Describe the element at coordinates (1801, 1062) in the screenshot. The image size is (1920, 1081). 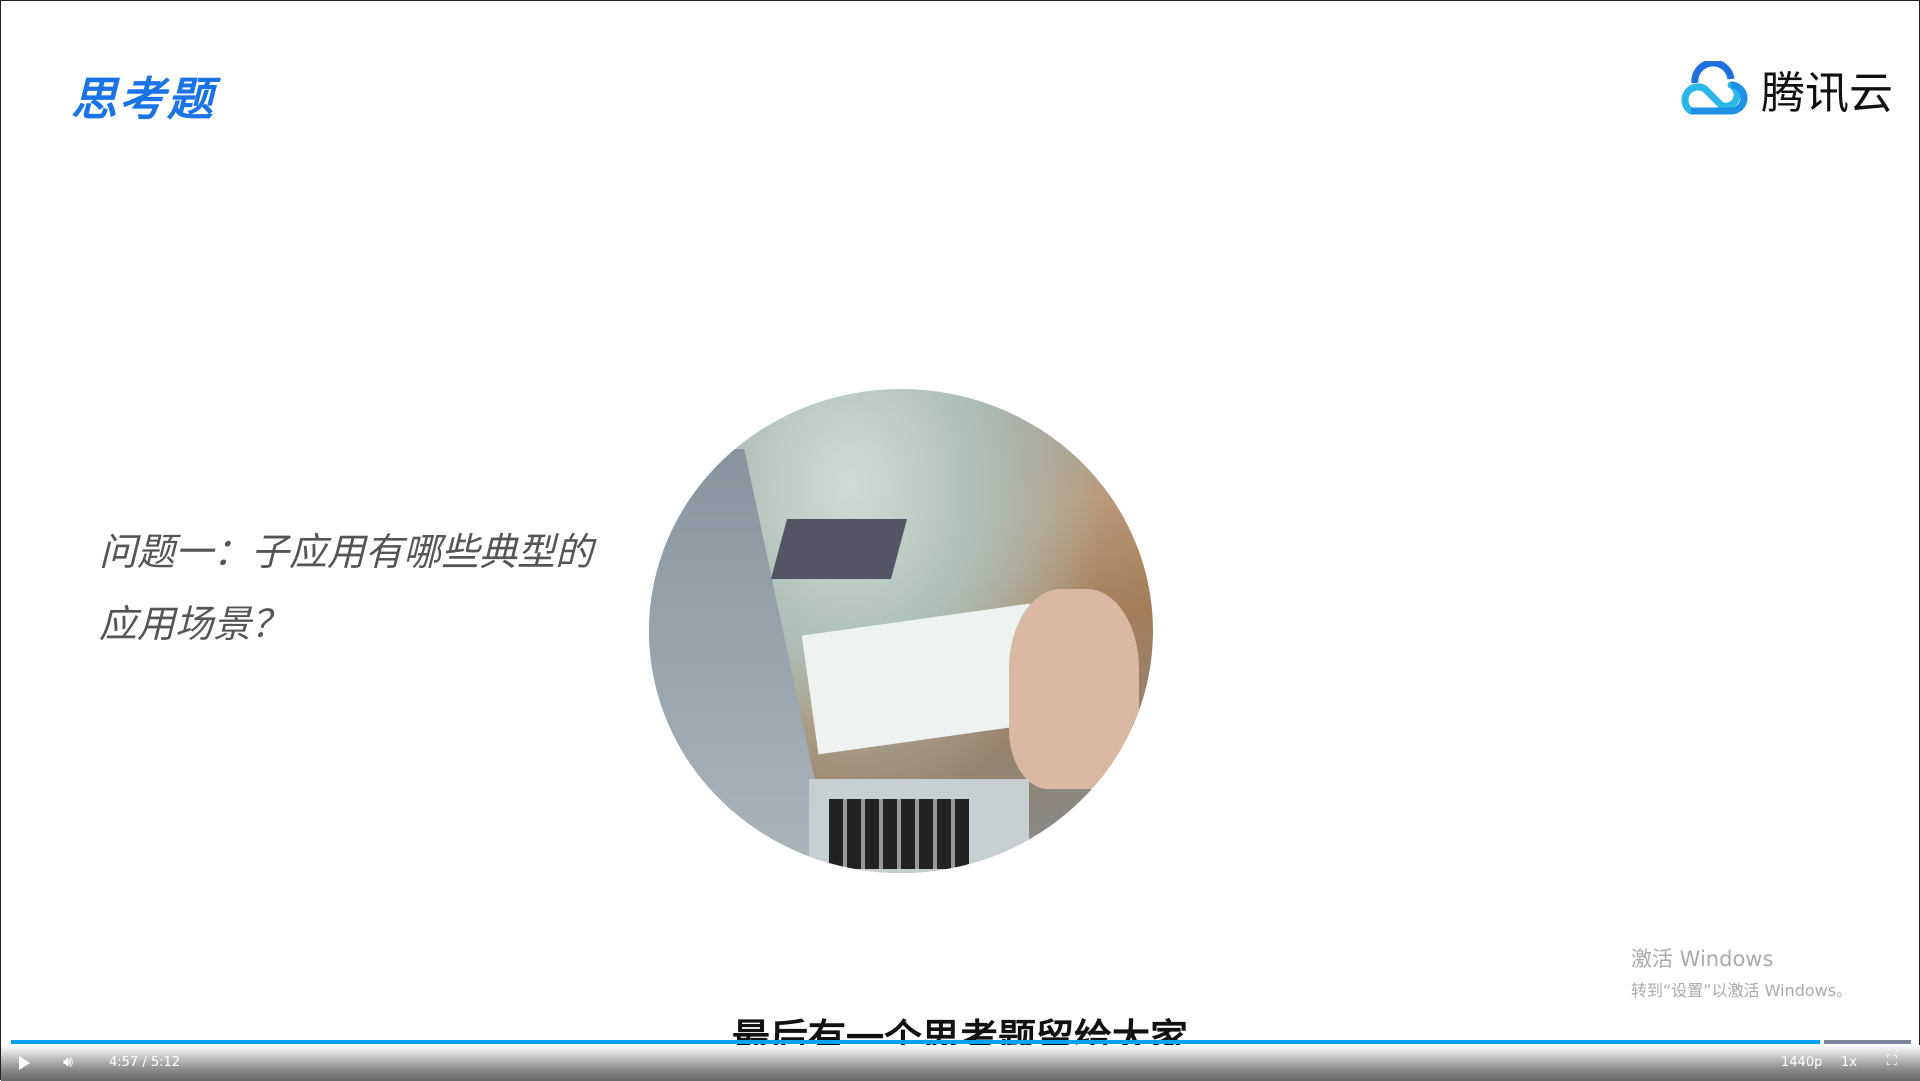
I see `quality-button: 1440p` at that location.